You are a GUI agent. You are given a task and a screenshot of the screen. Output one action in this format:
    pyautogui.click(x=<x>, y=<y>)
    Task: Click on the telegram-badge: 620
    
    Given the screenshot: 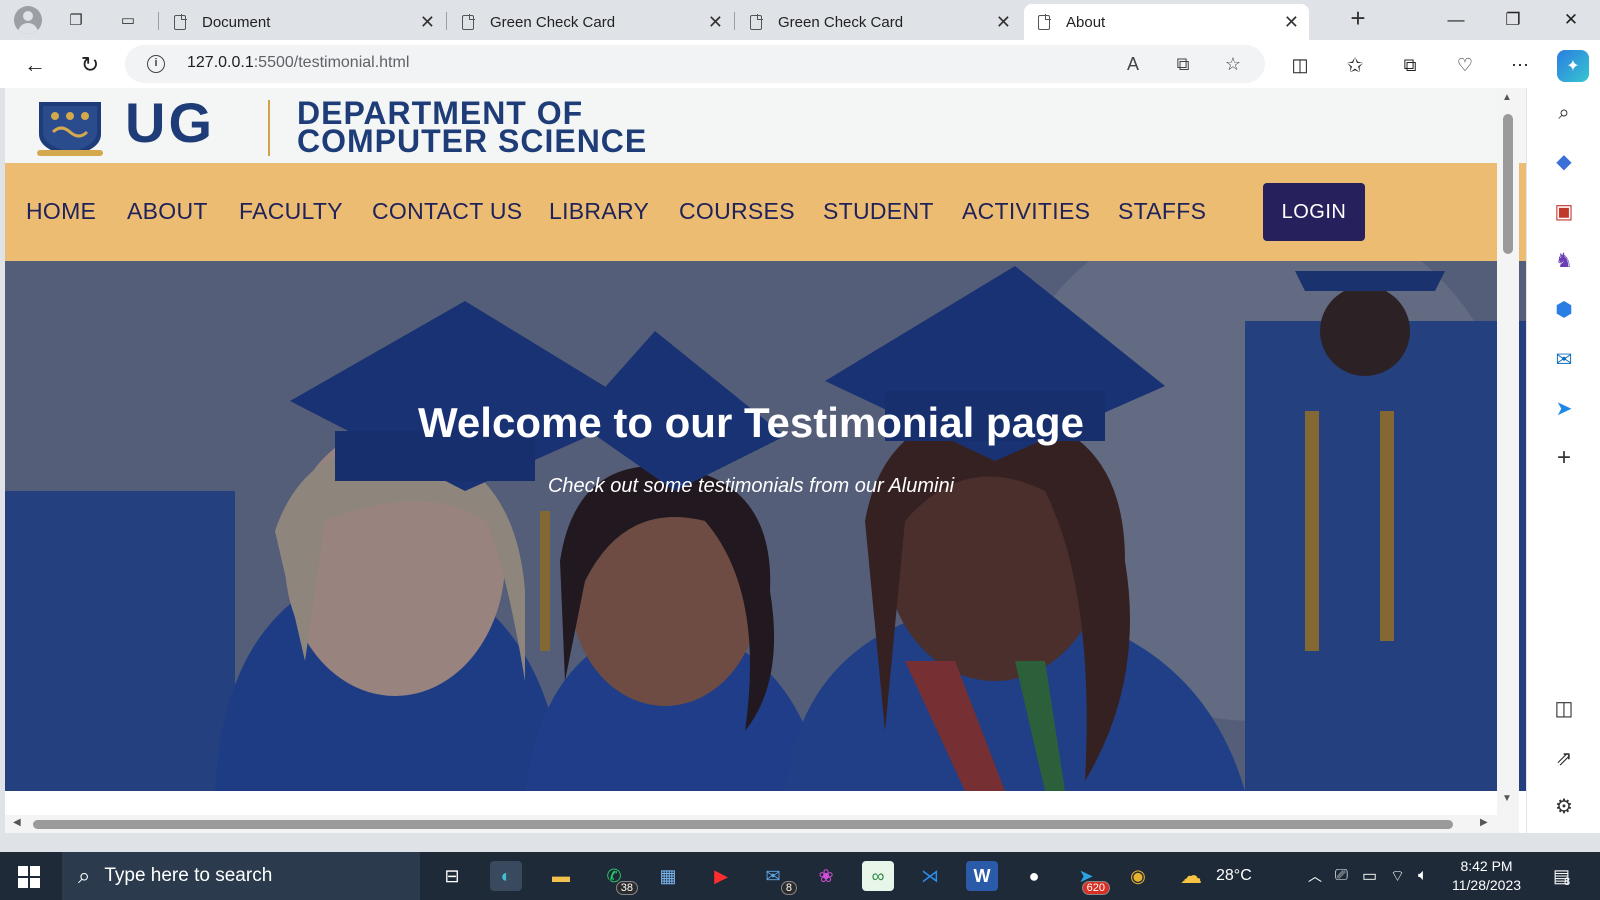 What is the action you would take?
    pyautogui.click(x=1095, y=888)
    